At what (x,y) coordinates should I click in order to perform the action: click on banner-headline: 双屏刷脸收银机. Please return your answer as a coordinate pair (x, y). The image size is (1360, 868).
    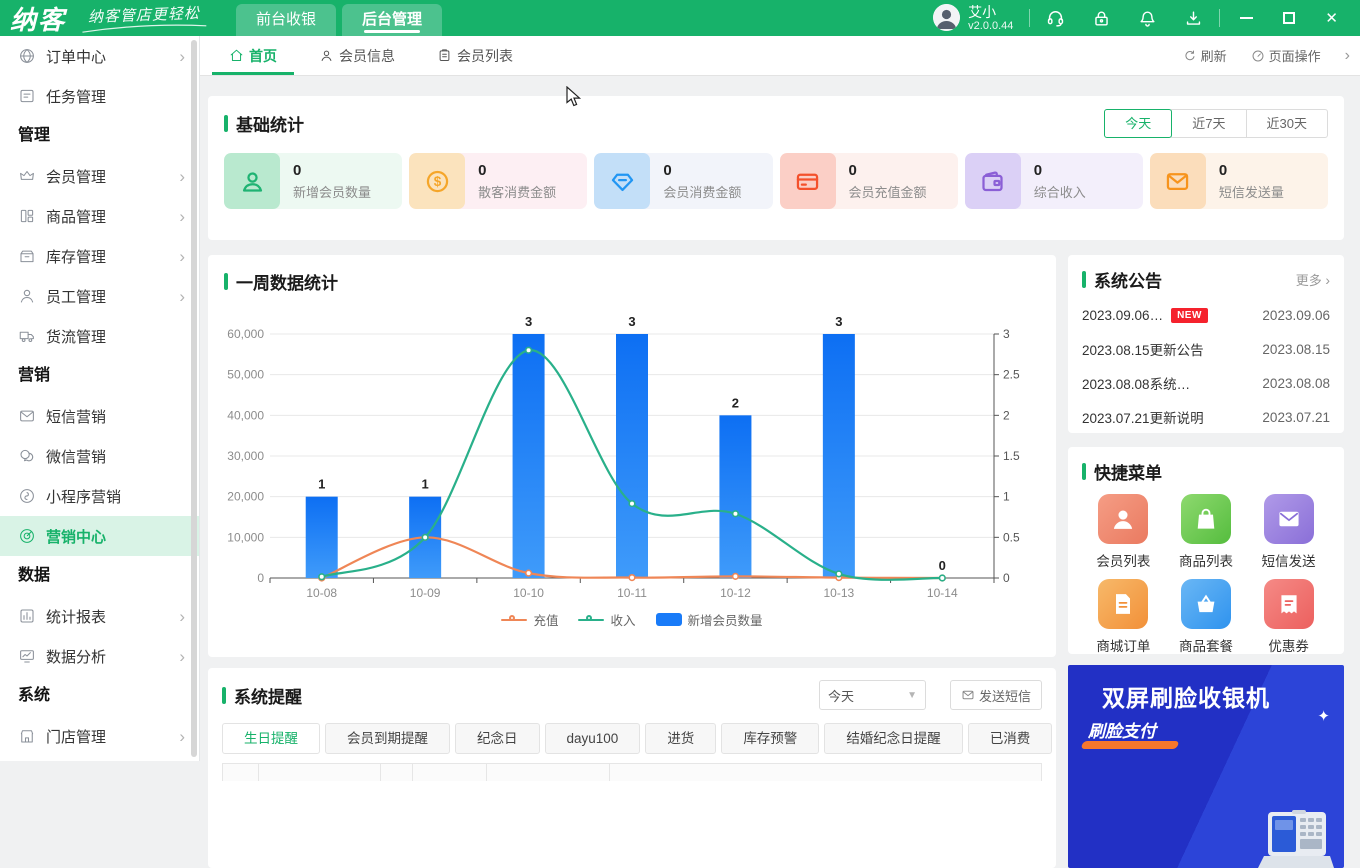
    Looking at the image, I should click on (1186, 696).